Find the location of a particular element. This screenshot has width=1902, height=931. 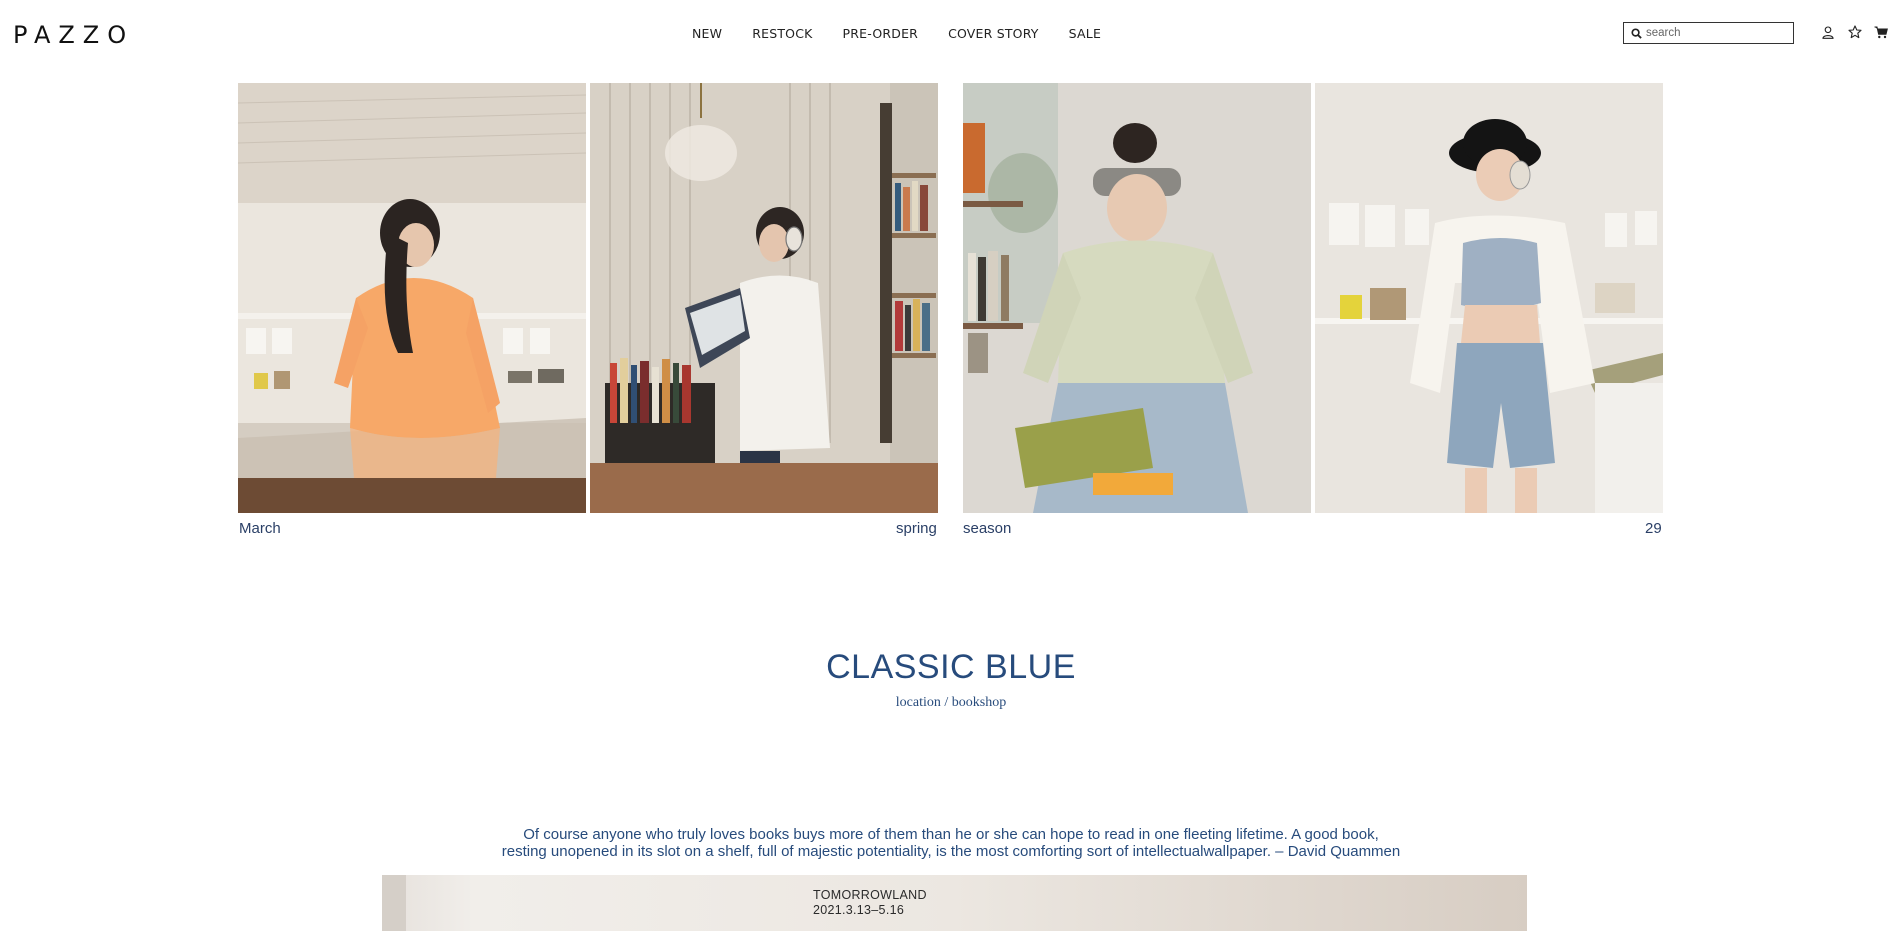

search-box is located at coordinates (1708, 33).